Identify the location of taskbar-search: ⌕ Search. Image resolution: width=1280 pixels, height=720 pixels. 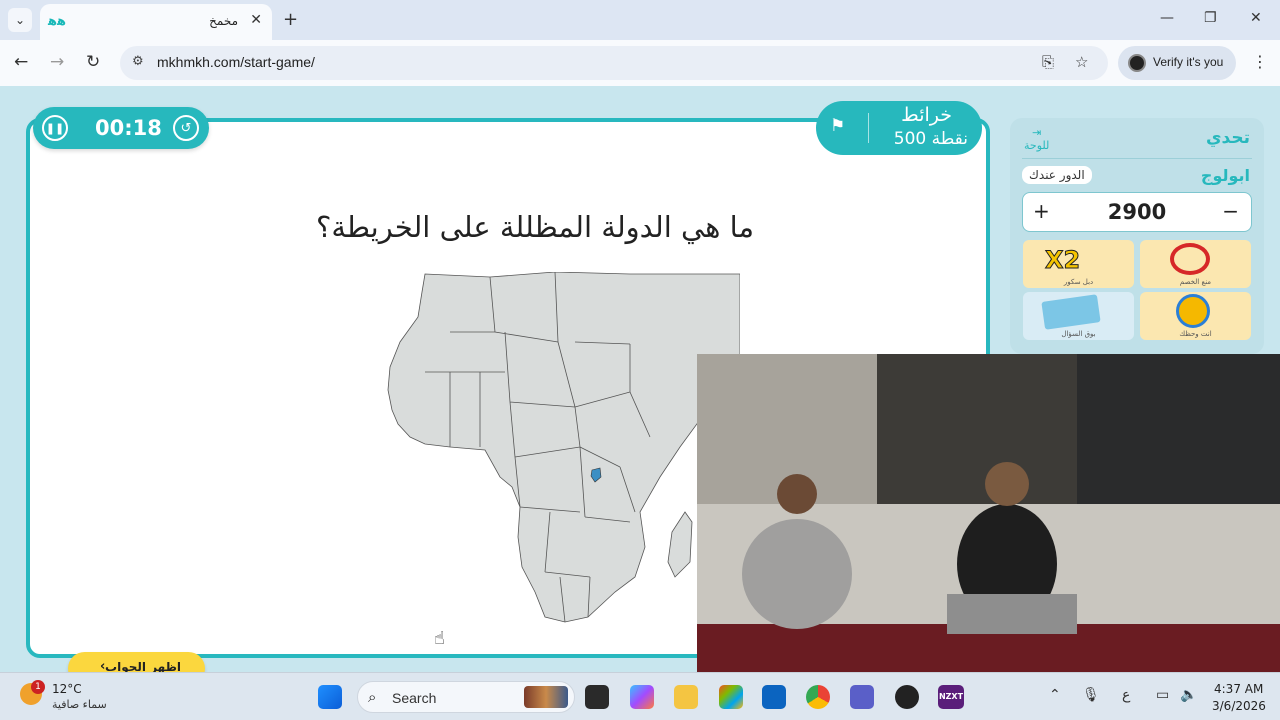
(466, 697).